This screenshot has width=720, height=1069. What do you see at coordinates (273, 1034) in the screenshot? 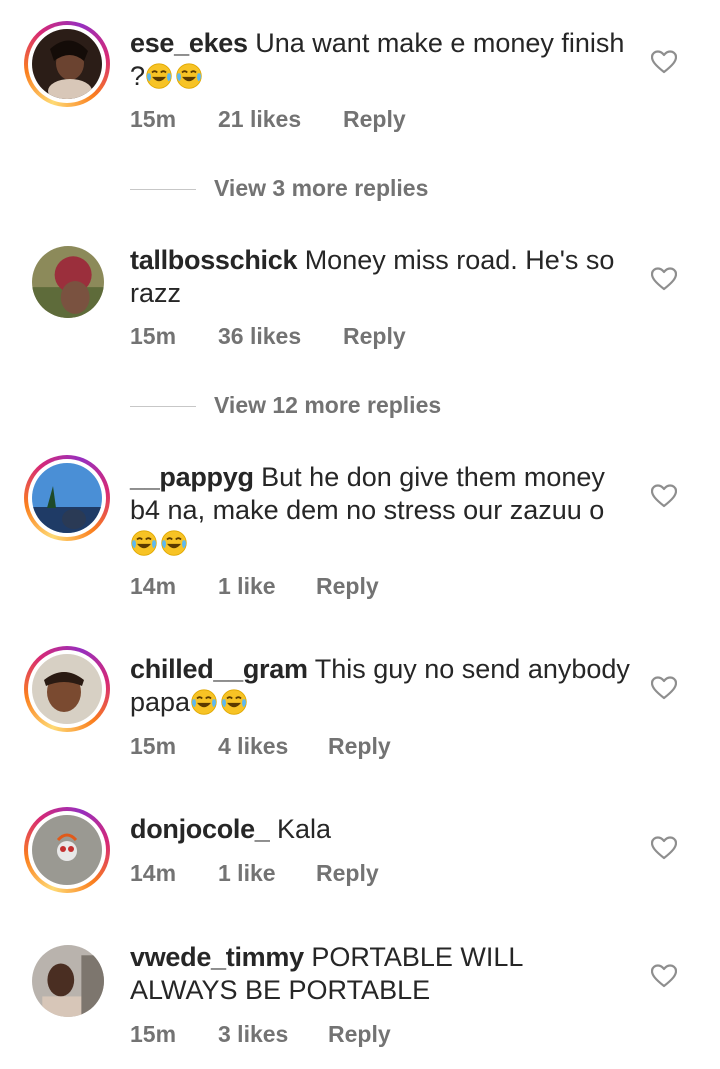
I see `likes-count: 3 likes` at bounding box center [273, 1034].